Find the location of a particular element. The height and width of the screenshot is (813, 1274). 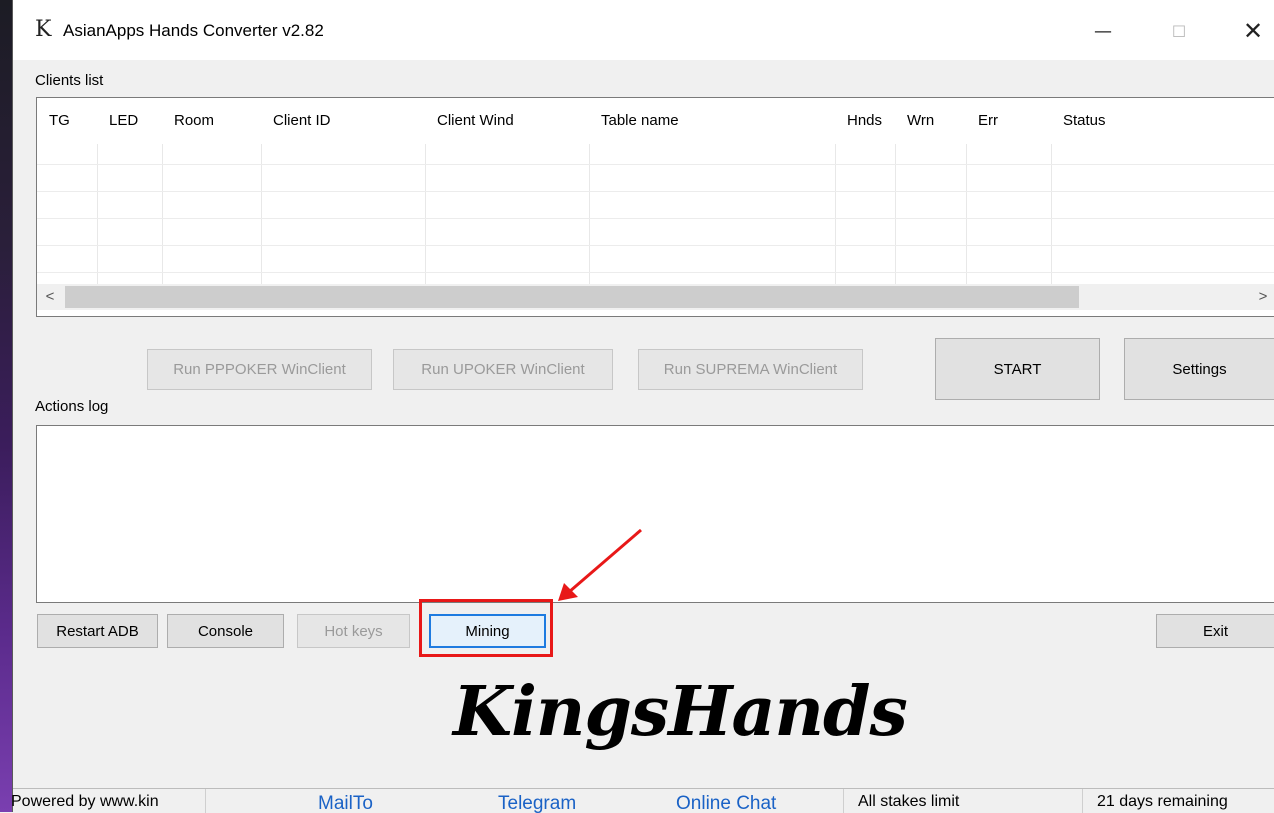

online-chat-link: Online Chat is located at coordinates (756, 801).